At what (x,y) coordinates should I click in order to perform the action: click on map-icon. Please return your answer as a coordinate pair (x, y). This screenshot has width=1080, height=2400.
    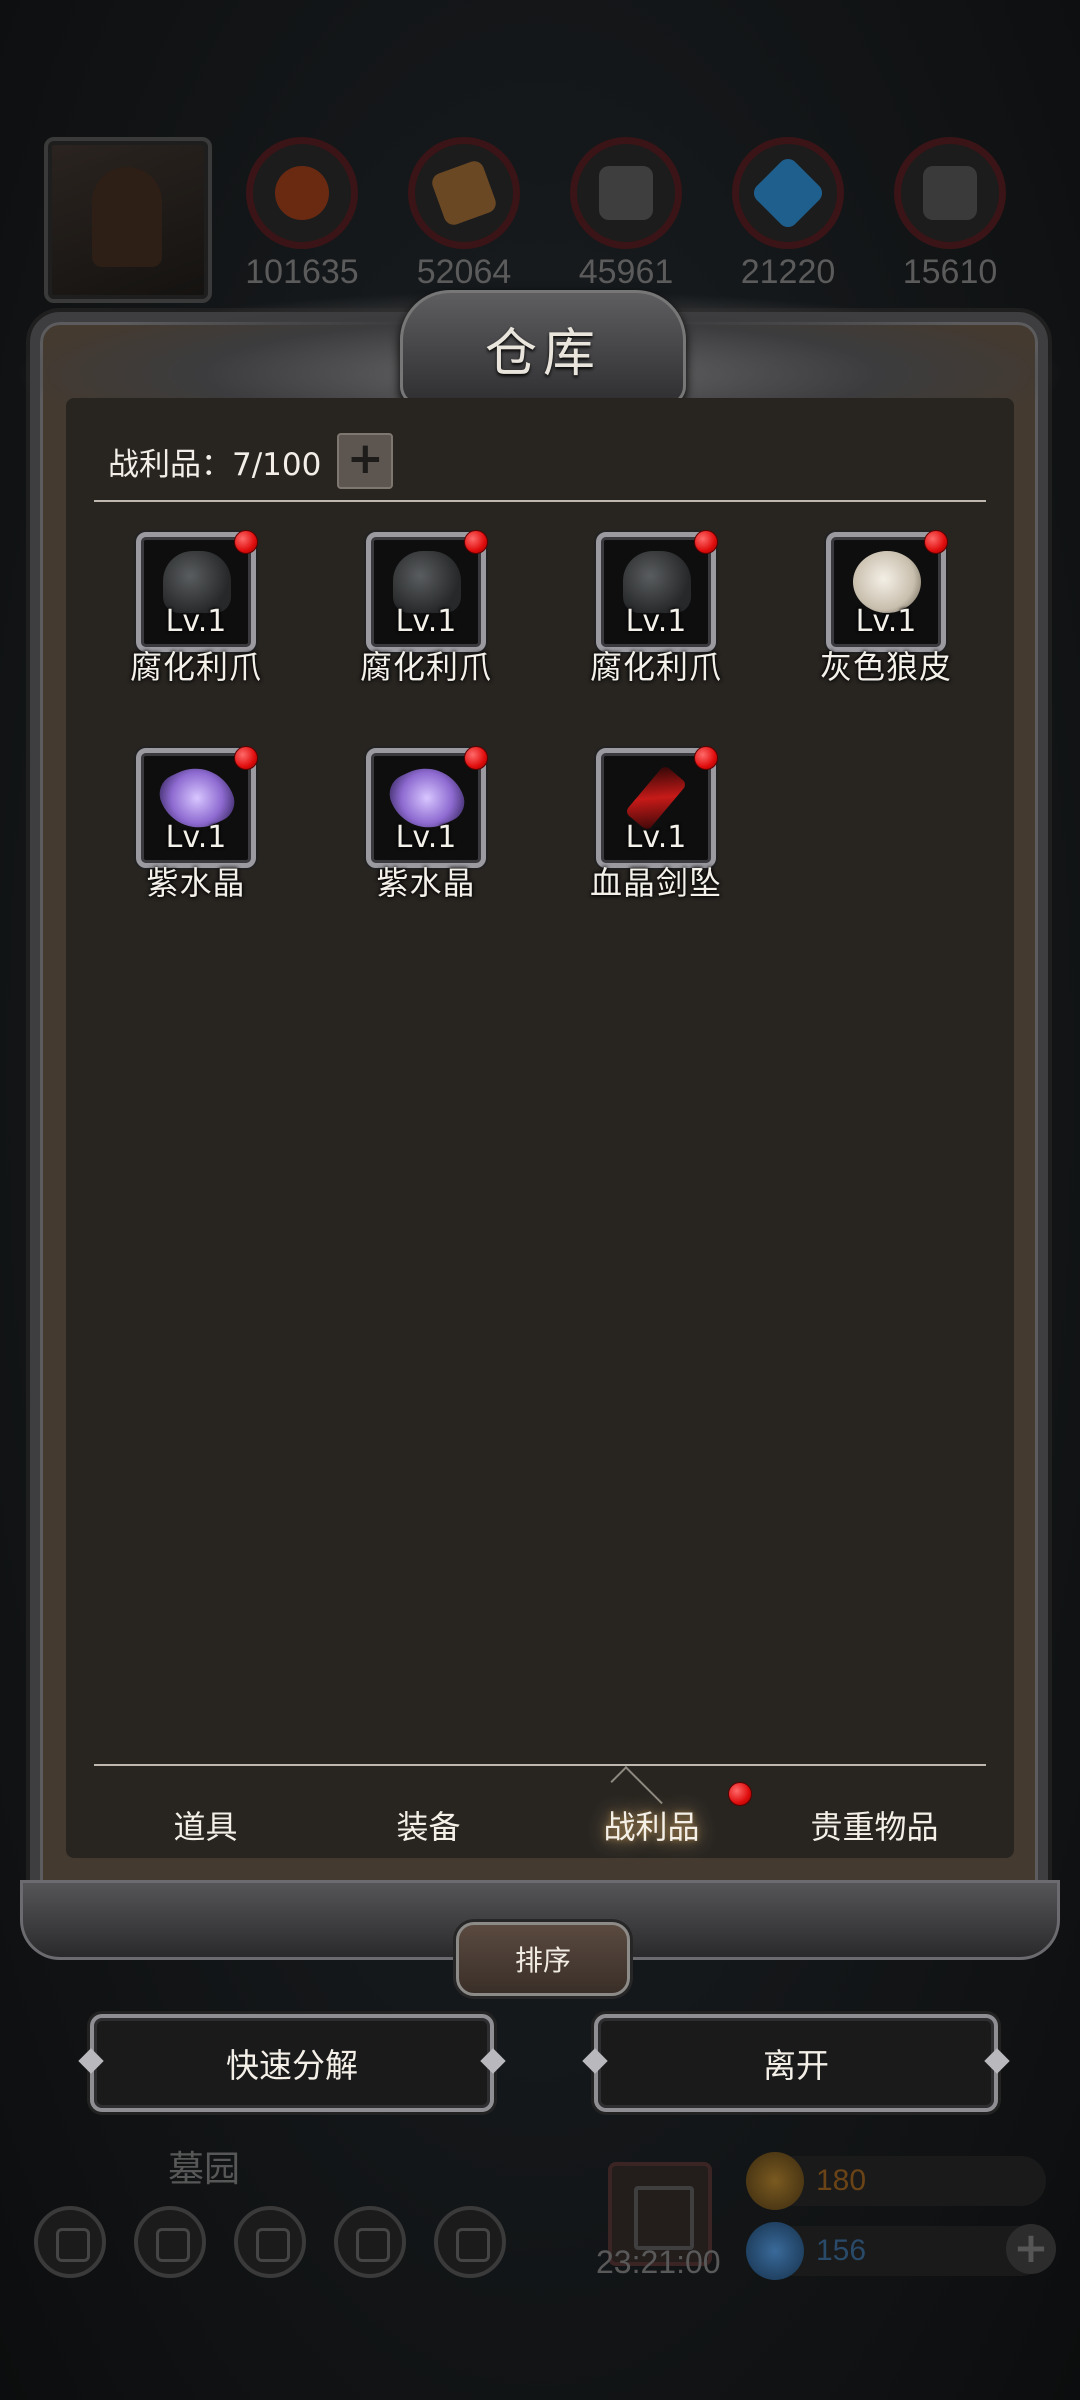
    Looking at the image, I should click on (470, 2242).